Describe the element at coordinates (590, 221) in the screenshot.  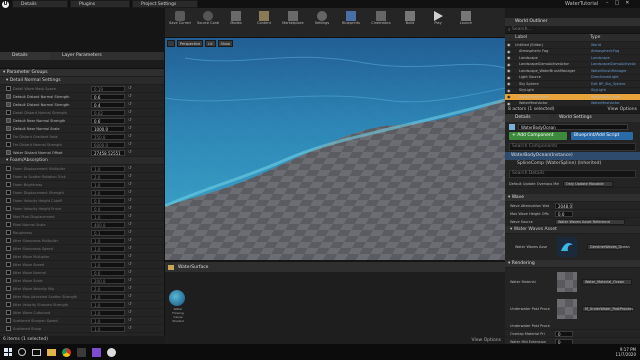
I see `wave-source-dropdown: Water Waves Asset Reference` at that location.